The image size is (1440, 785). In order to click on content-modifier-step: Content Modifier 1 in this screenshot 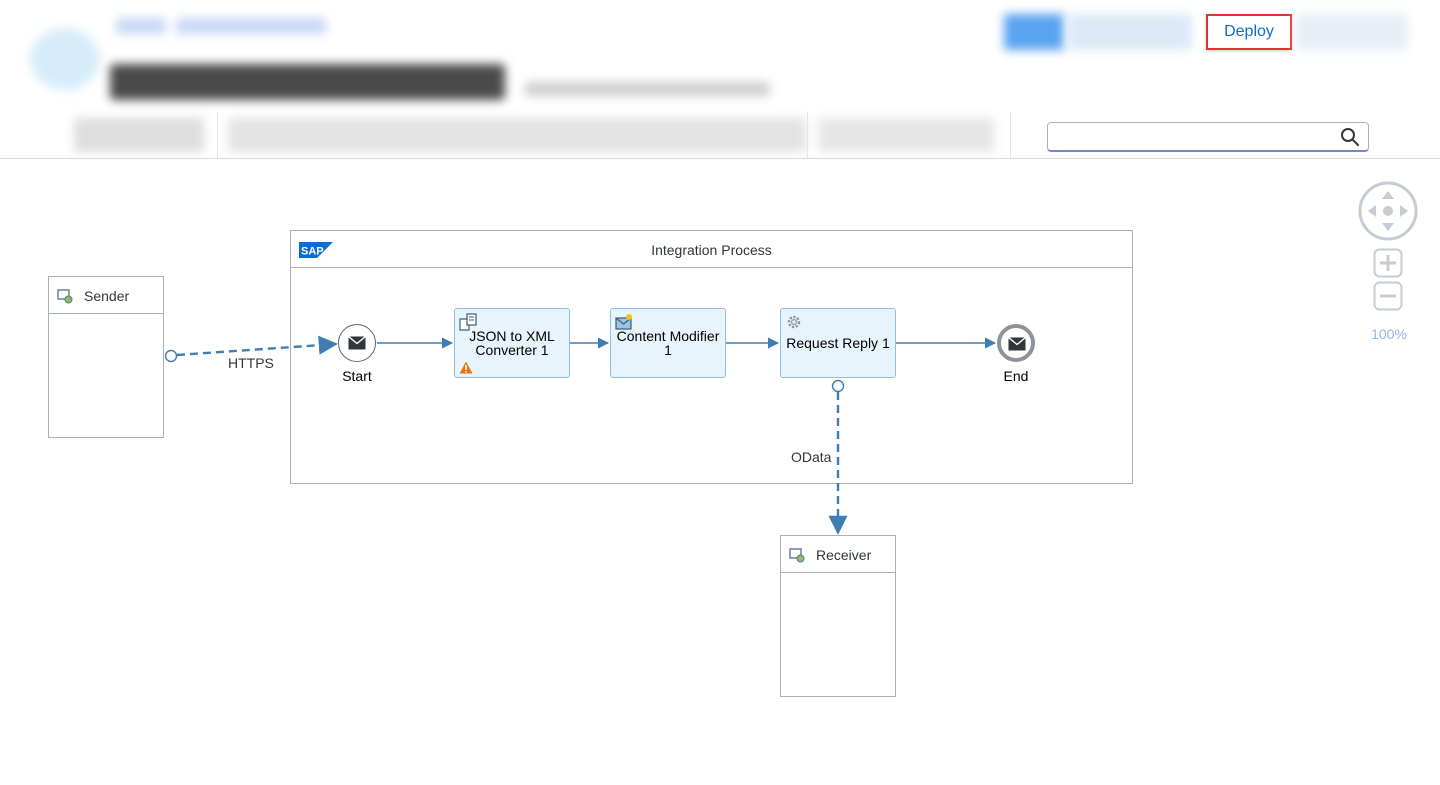, I will do `click(668, 343)`.